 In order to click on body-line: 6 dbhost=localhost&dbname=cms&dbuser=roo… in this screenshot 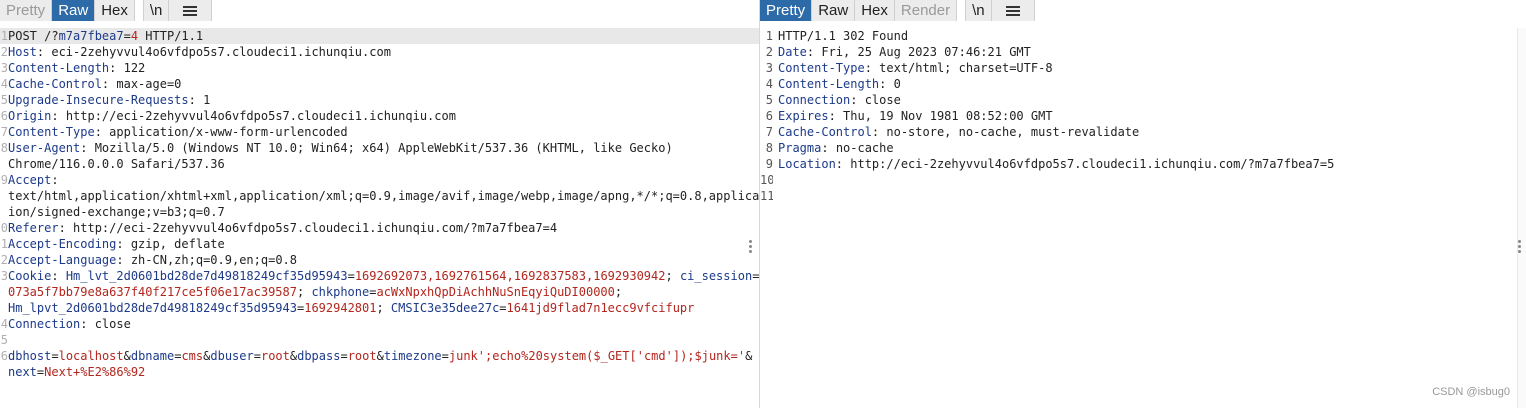, I will do `click(376, 356)`.